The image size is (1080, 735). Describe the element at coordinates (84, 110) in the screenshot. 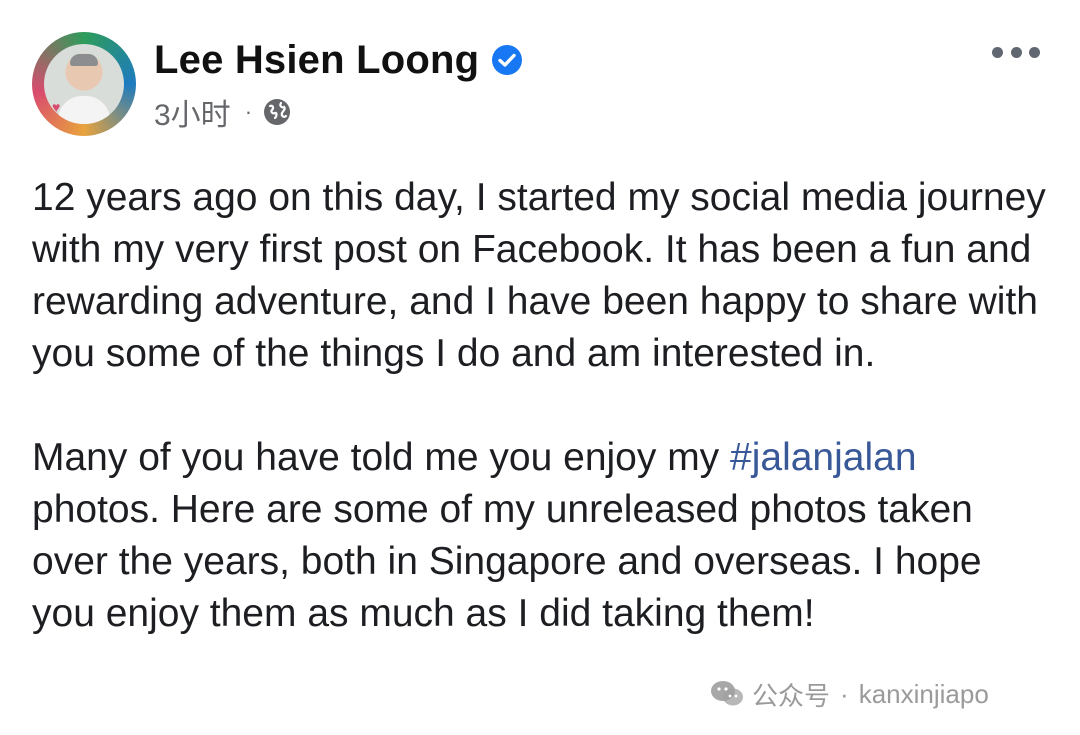

I see `avatar-shirt` at that location.